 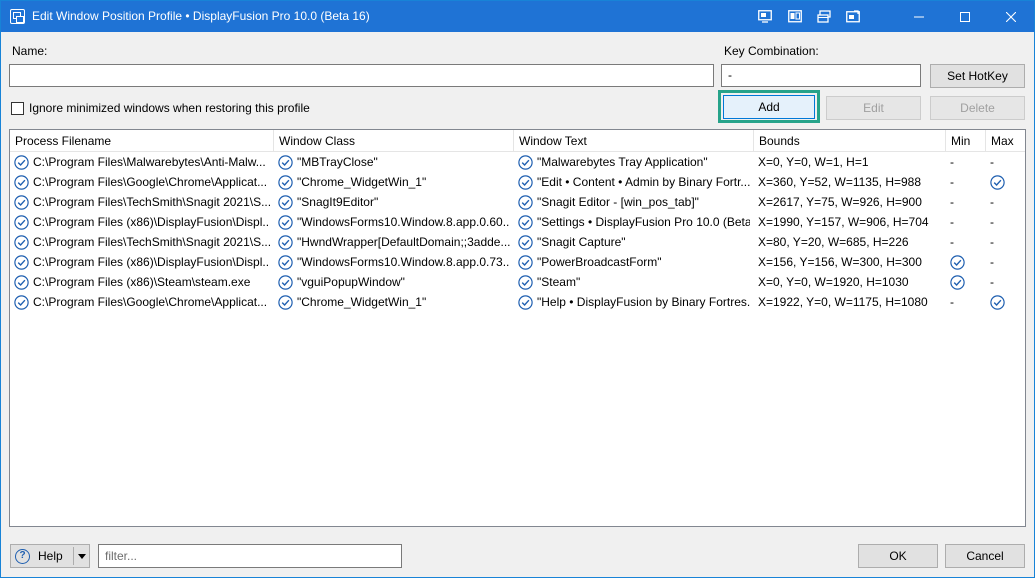 What do you see at coordinates (1005, 182) in the screenshot?
I see `cell-max` at bounding box center [1005, 182].